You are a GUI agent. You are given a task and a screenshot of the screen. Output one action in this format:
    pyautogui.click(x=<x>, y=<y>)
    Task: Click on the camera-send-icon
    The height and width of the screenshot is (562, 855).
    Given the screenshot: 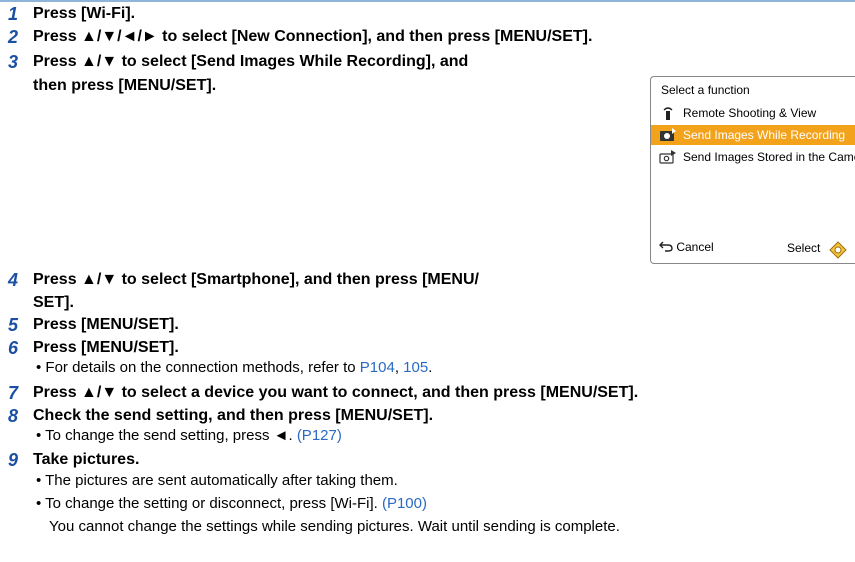 What is the action you would take?
    pyautogui.click(x=668, y=135)
    